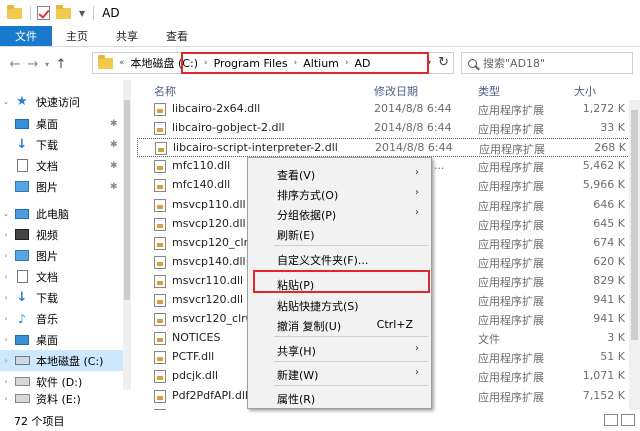  What do you see at coordinates (177, 36) in the screenshot?
I see `tab-view: 查看` at bounding box center [177, 36].